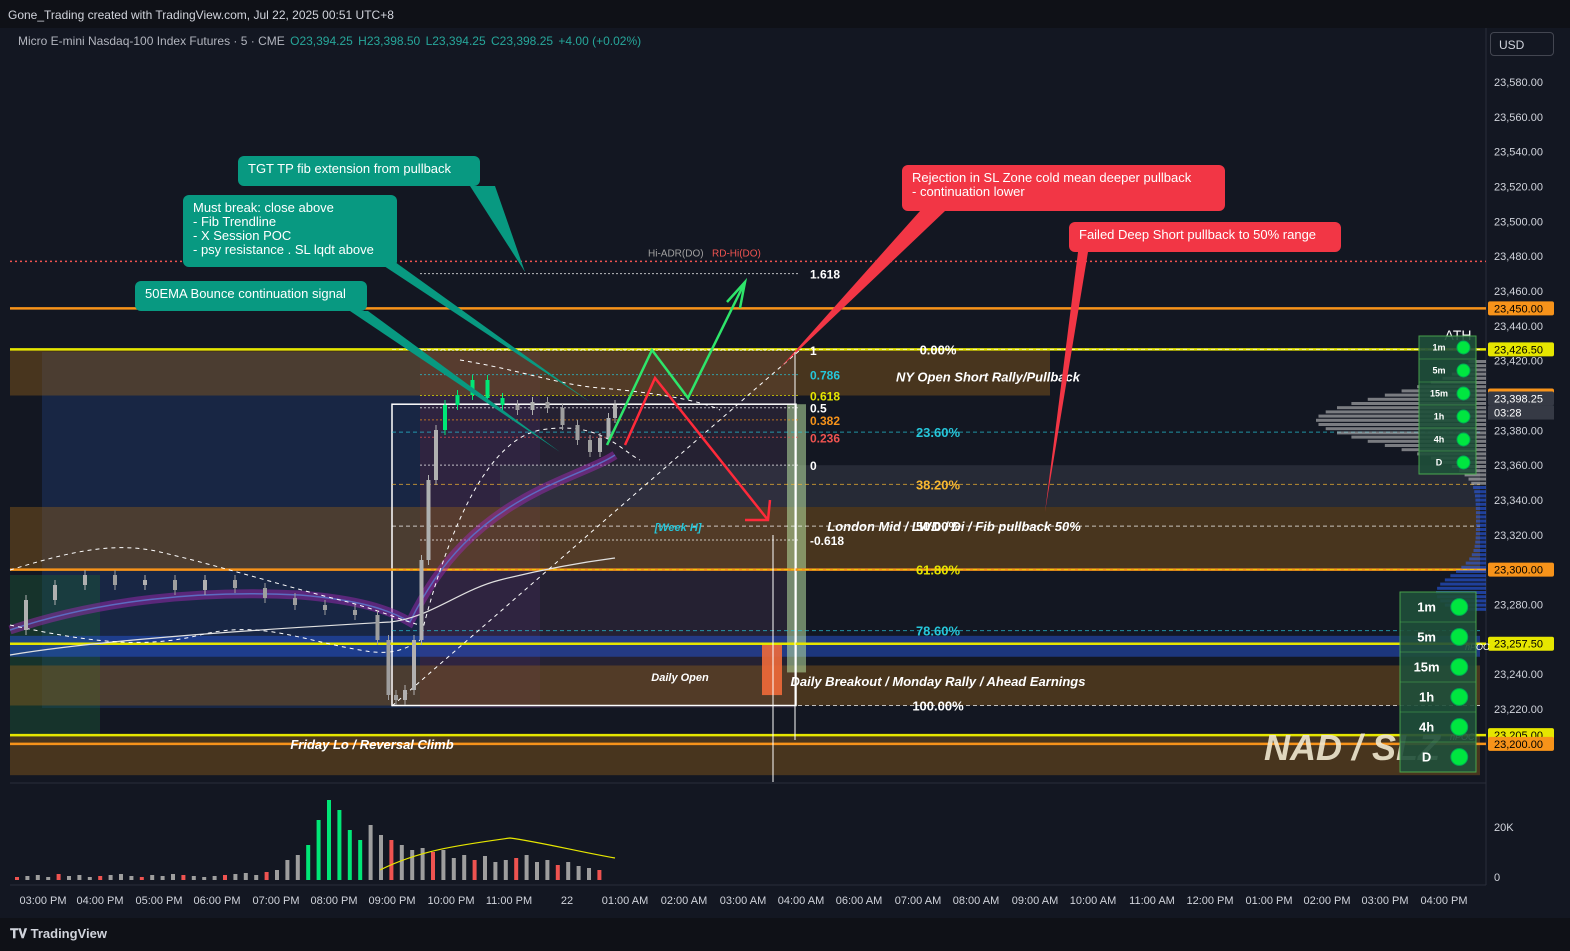  Describe the element at coordinates (625, 901) in the screenshot. I see `x-tick-10: 01:00 AM` at that location.